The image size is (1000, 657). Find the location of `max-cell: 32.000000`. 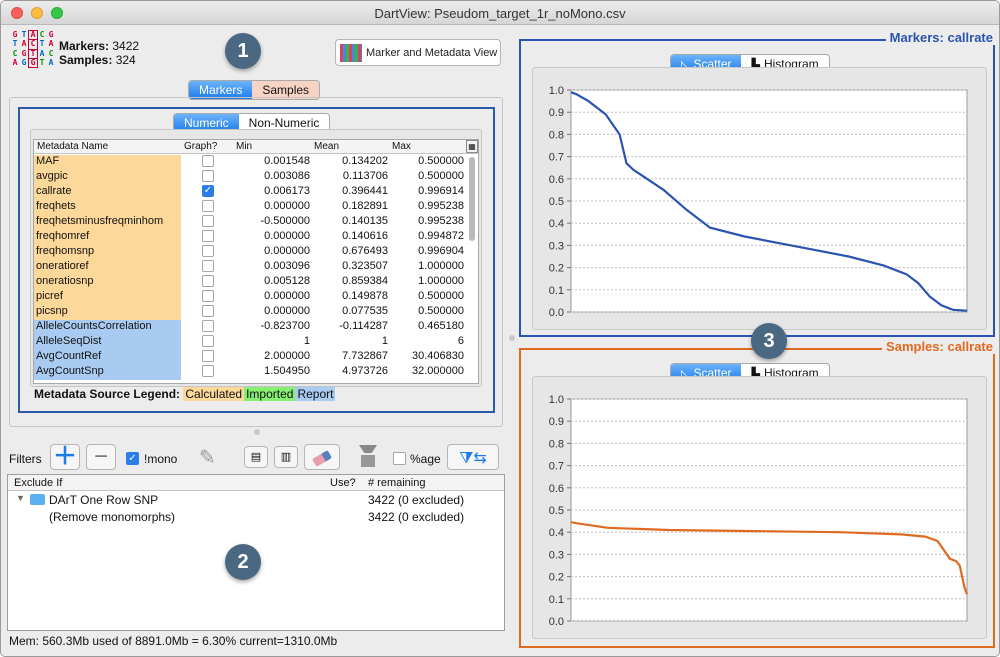

max-cell: 32.000000 is located at coordinates (438, 371).